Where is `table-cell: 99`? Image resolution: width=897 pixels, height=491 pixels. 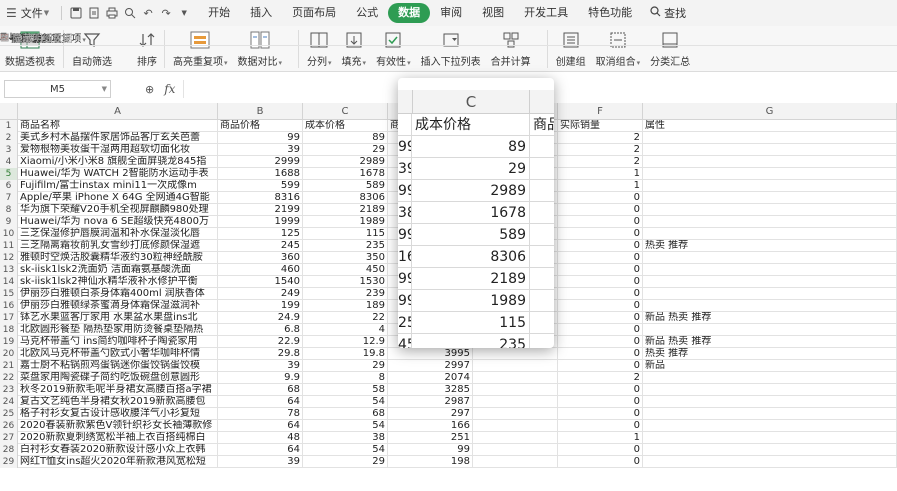 table-cell: 99 is located at coordinates (260, 138).